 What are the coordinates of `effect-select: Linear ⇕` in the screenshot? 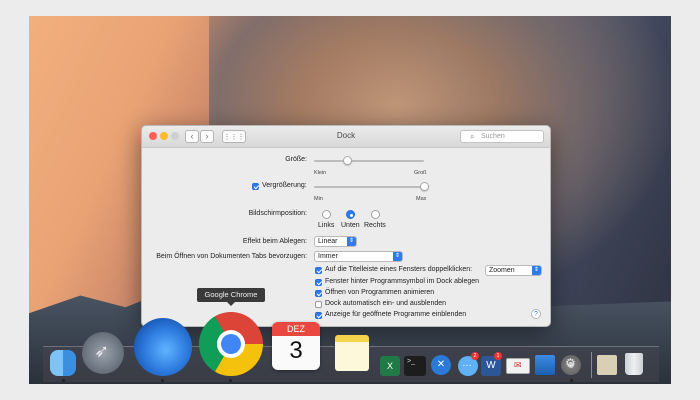 It's located at (335, 241).